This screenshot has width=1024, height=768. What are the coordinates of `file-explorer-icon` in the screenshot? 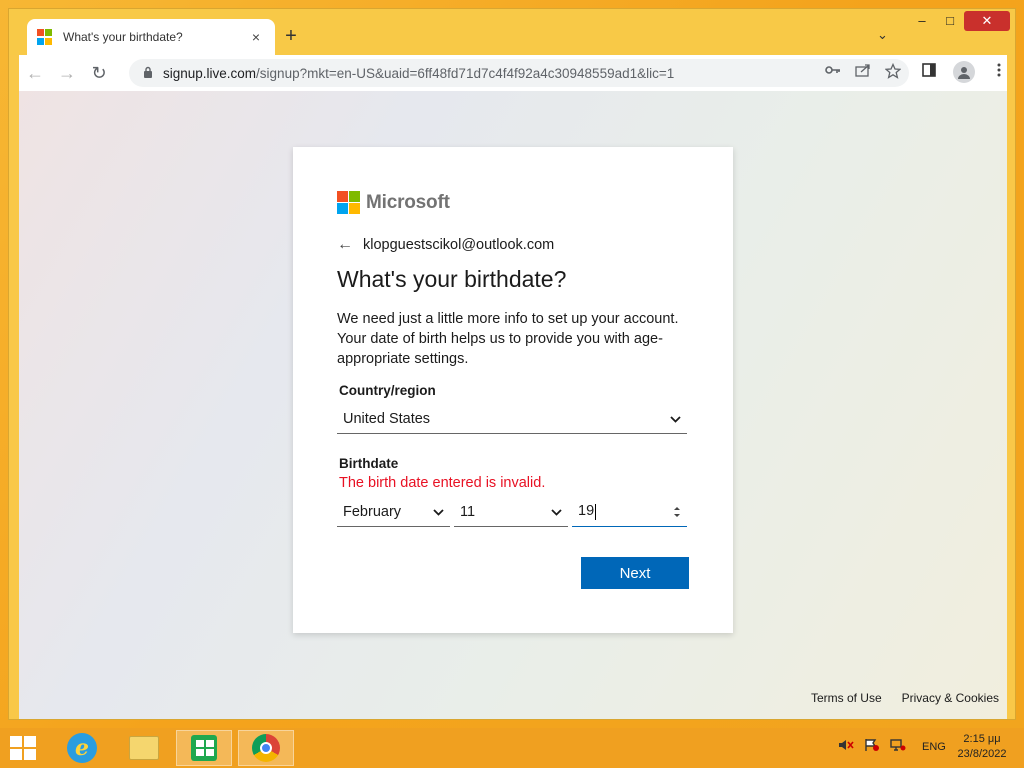 It's located at (144, 748).